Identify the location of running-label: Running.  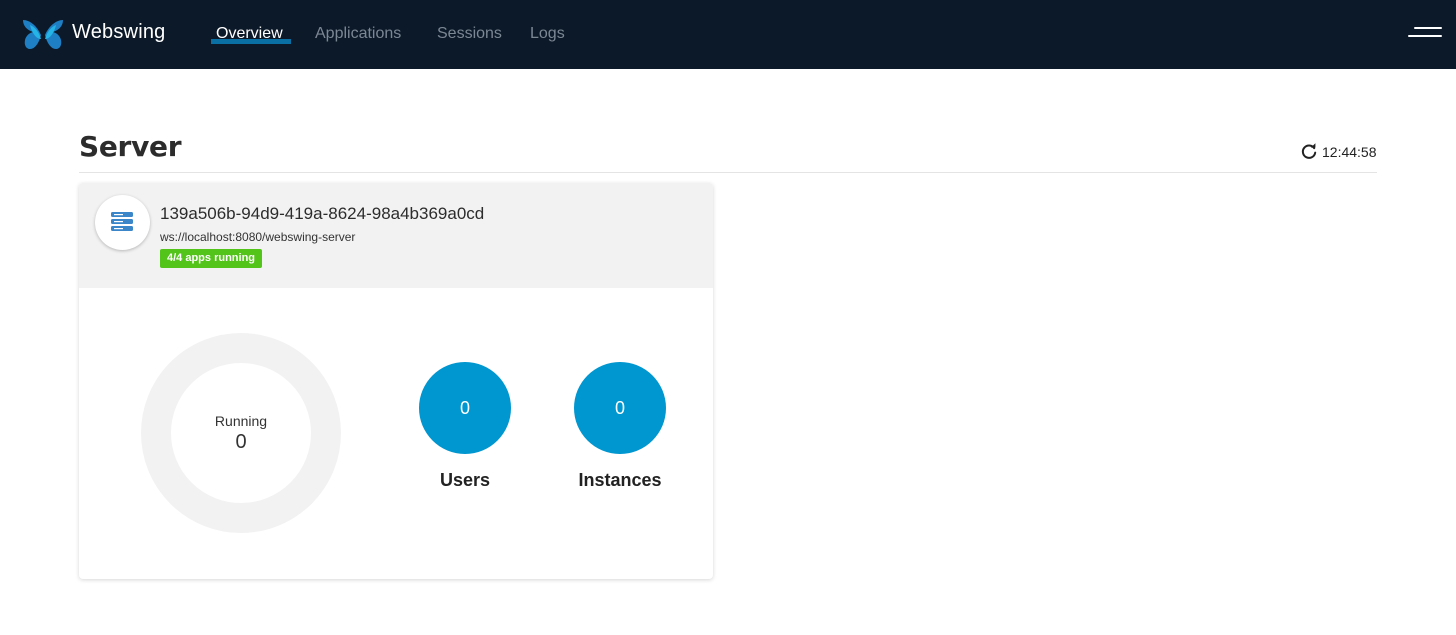
(241, 421).